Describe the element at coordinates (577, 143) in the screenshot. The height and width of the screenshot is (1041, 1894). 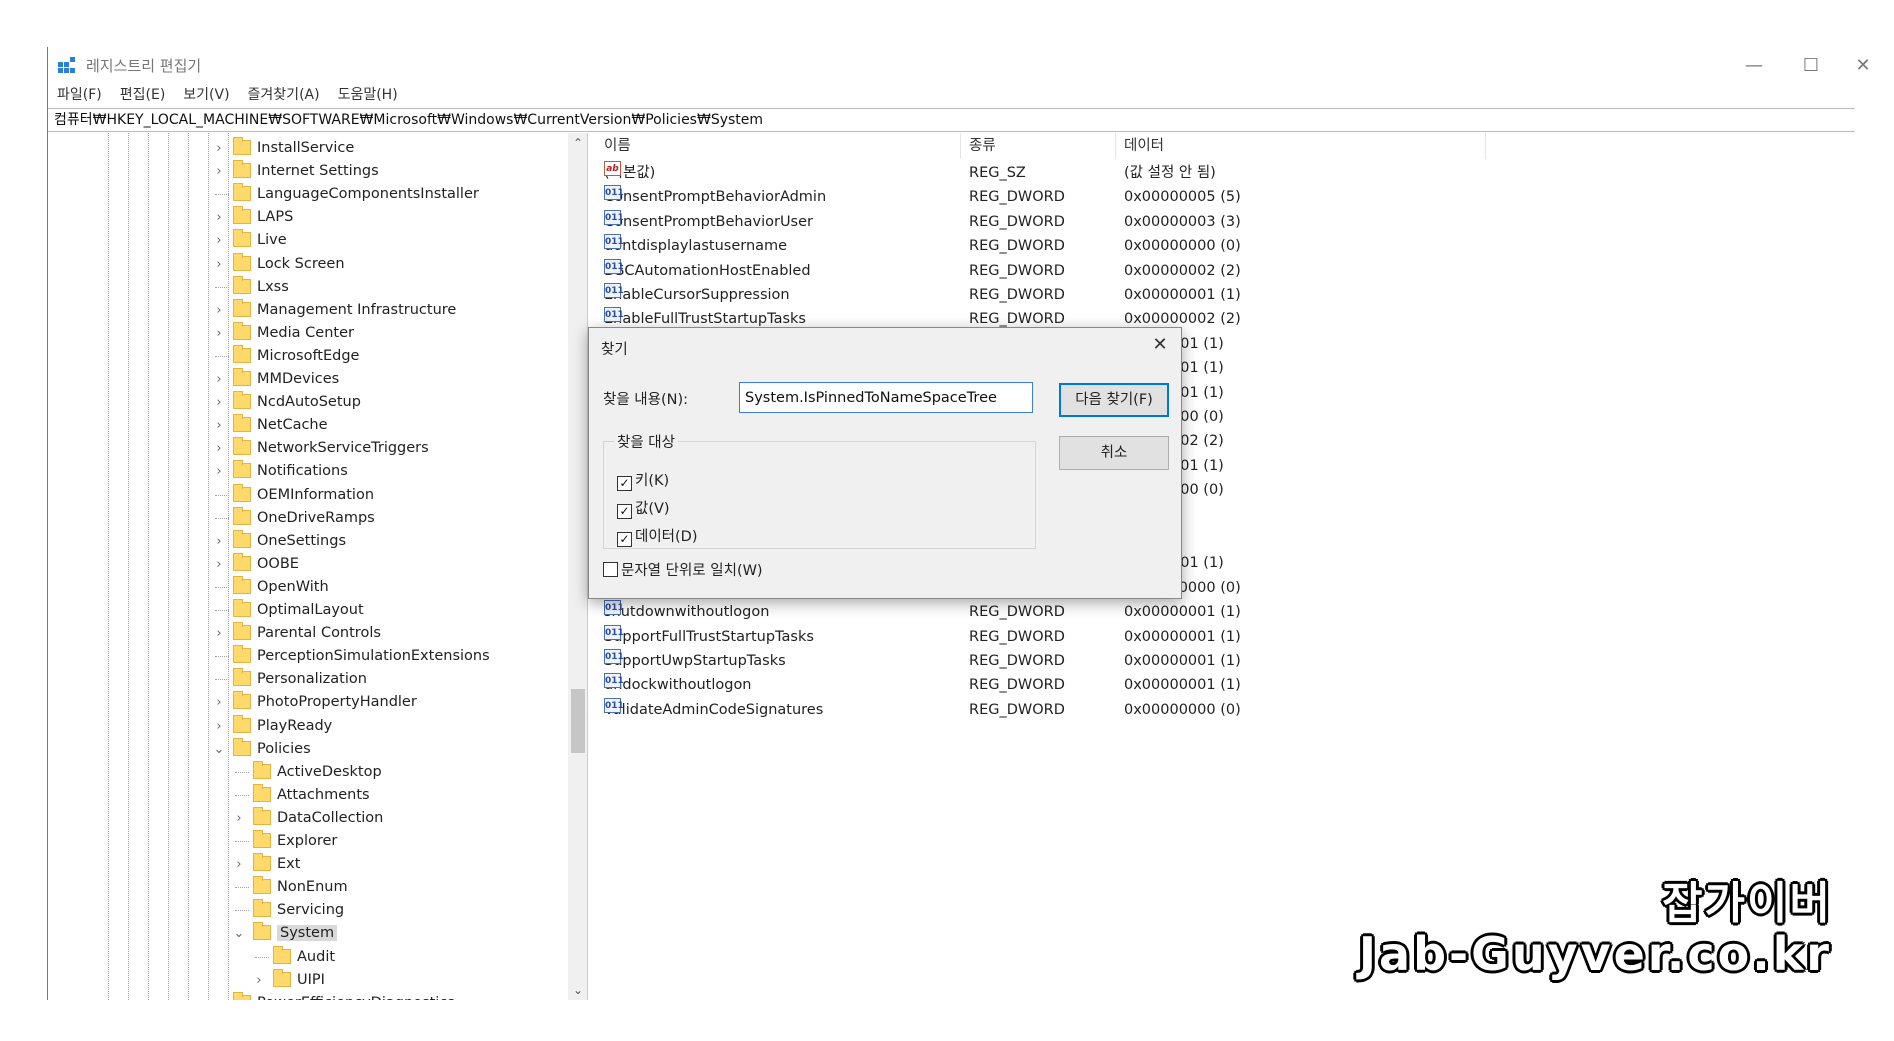
I see `scroll-up-arrow-icon: ⌃` at that location.